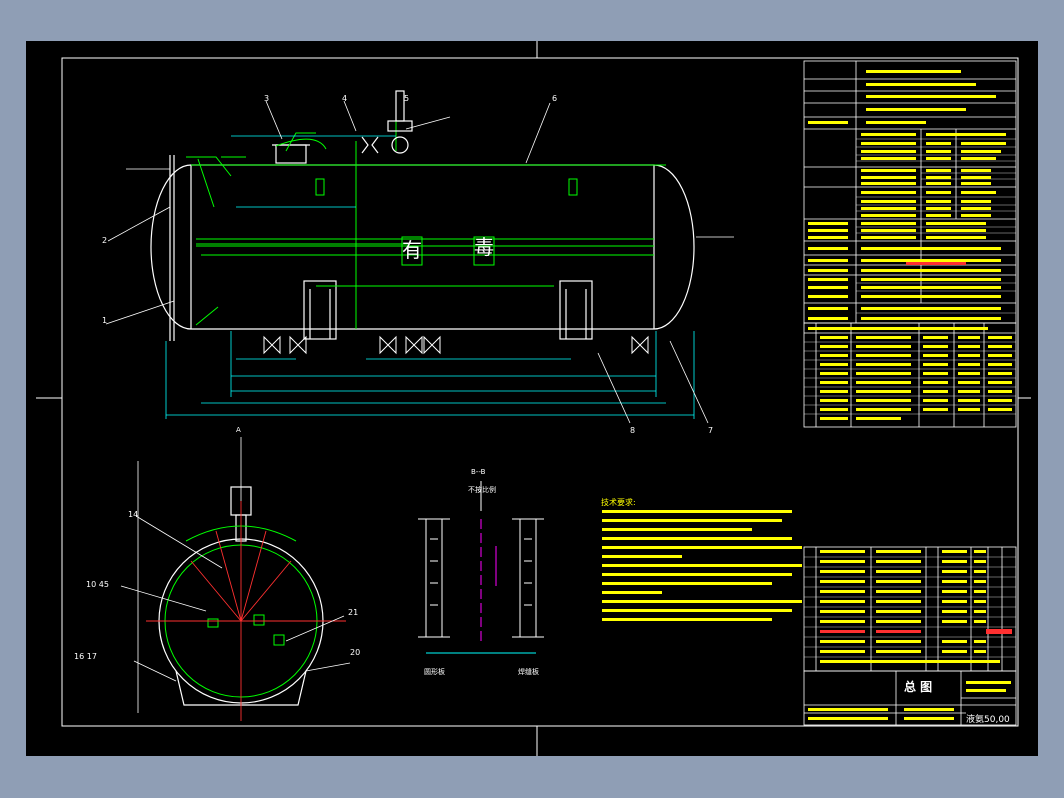  I want to click on balloon-4: 4, so click(345, 98).